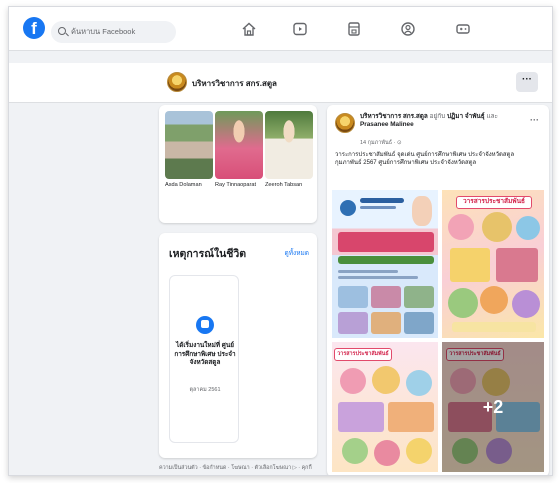 The height and width of the screenshot is (483, 559). I want to click on facebook-logo-icon: f, so click(34, 28).